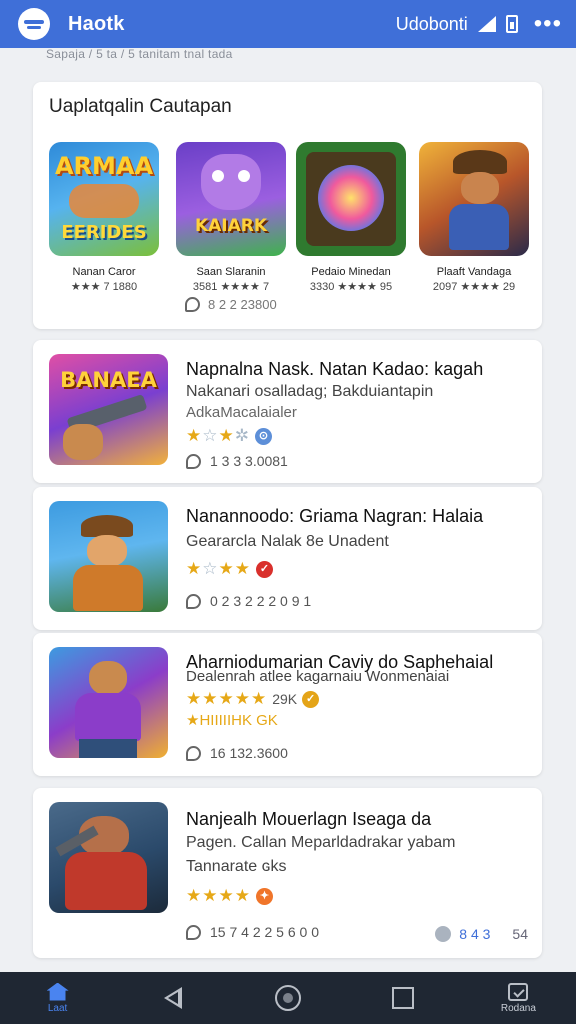  I want to click on nav-label: Laat, so click(57, 1008).